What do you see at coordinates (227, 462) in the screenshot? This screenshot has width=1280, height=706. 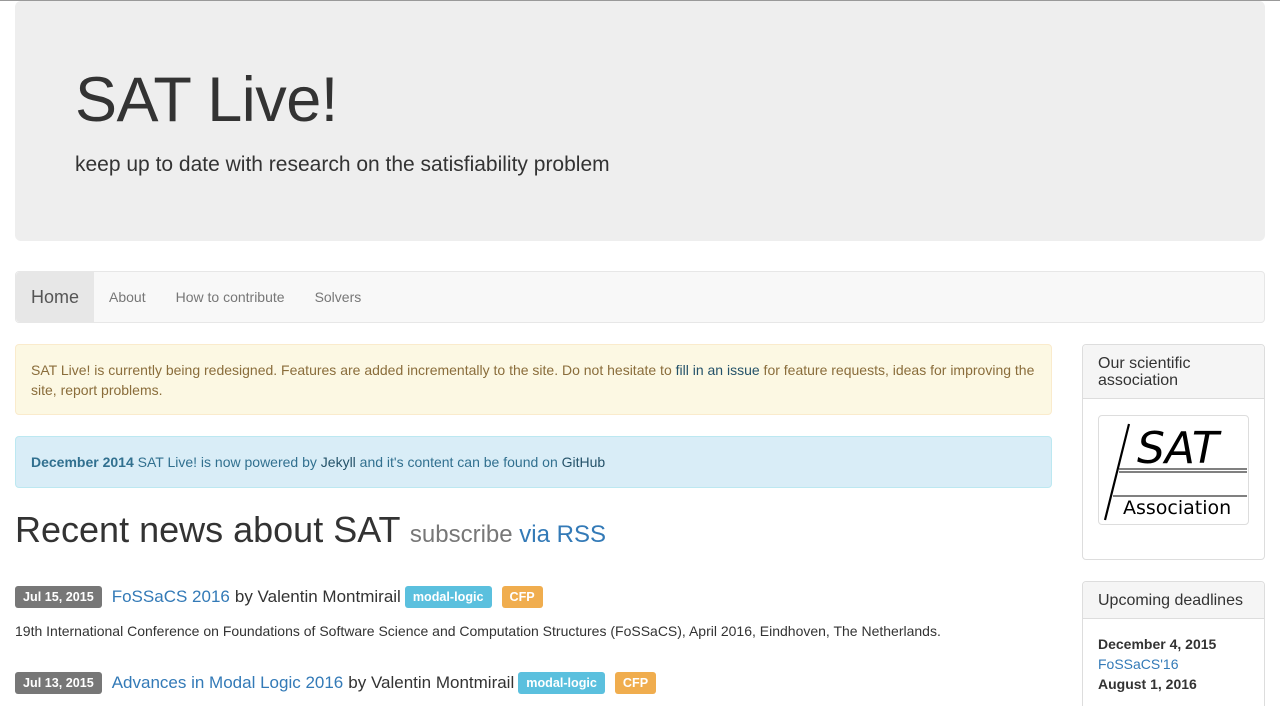 I see `info-text-1: SAT Live! is now powered by` at bounding box center [227, 462].